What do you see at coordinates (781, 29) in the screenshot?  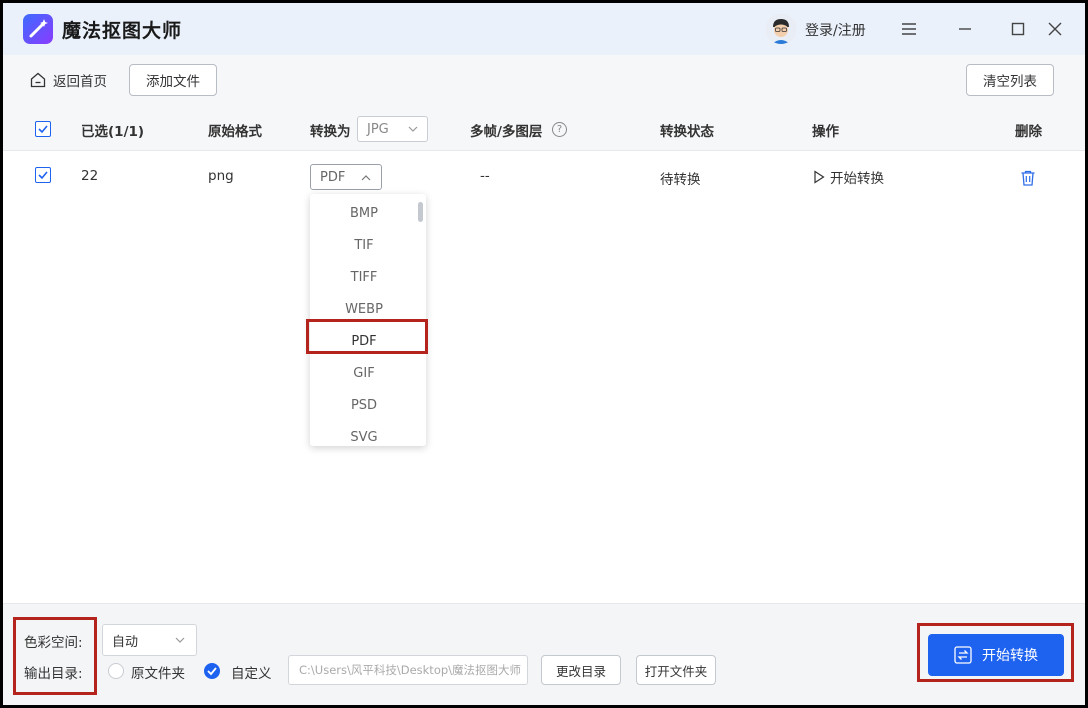 I see `user-avatar` at bounding box center [781, 29].